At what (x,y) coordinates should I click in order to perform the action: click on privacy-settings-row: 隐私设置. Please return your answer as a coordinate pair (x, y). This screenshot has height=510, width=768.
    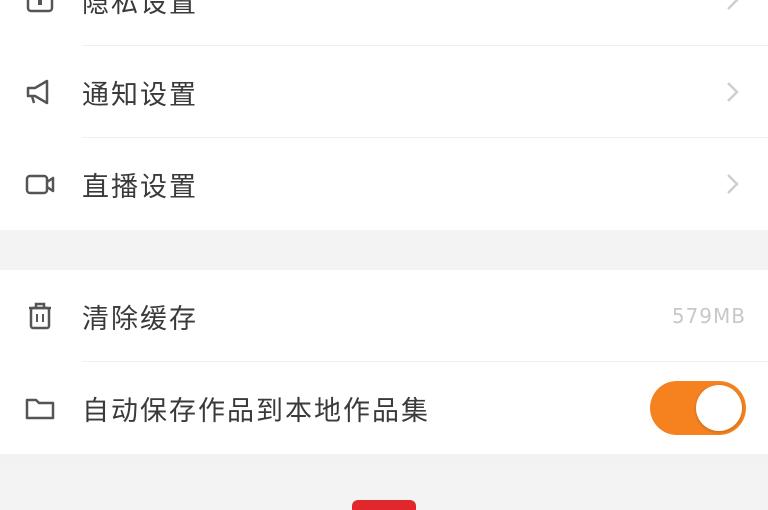
    Looking at the image, I should click on (384, 23).